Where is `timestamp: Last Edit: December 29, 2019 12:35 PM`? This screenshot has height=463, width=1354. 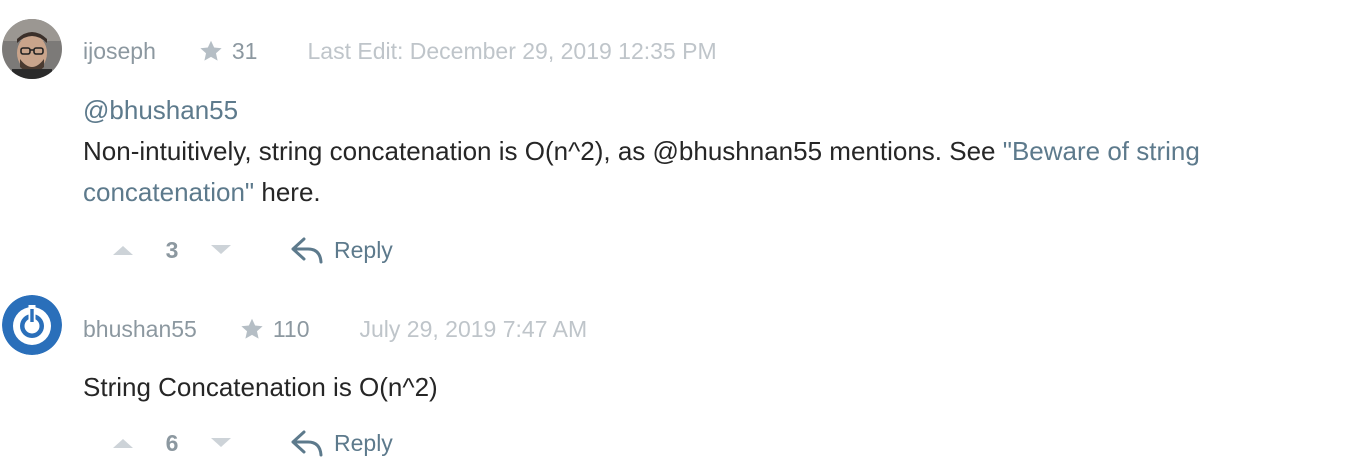 timestamp: Last Edit: December 29, 2019 12:35 PM is located at coordinates (512, 50).